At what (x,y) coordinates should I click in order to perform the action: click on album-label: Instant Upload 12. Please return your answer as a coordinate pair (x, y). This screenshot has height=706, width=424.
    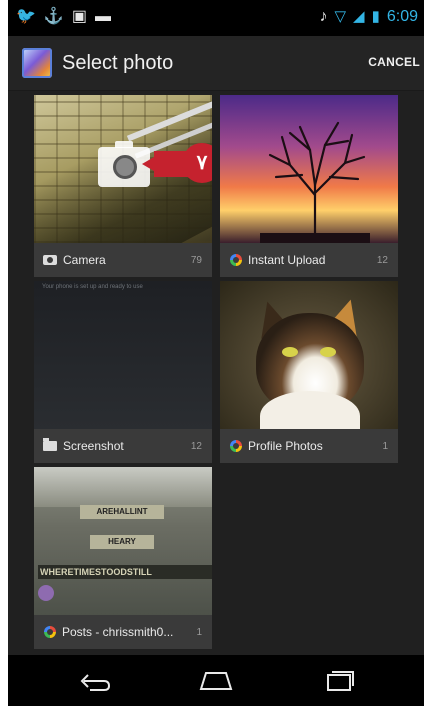
    Looking at the image, I should click on (309, 260).